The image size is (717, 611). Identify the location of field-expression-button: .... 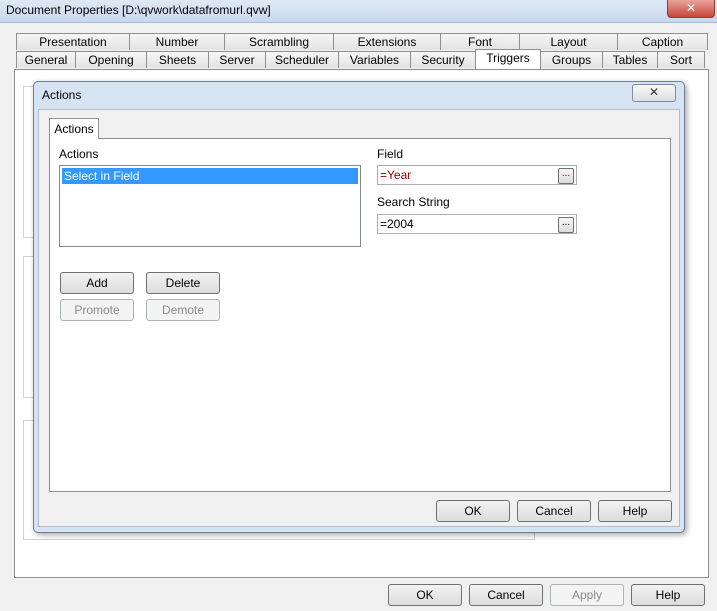
(566, 176).